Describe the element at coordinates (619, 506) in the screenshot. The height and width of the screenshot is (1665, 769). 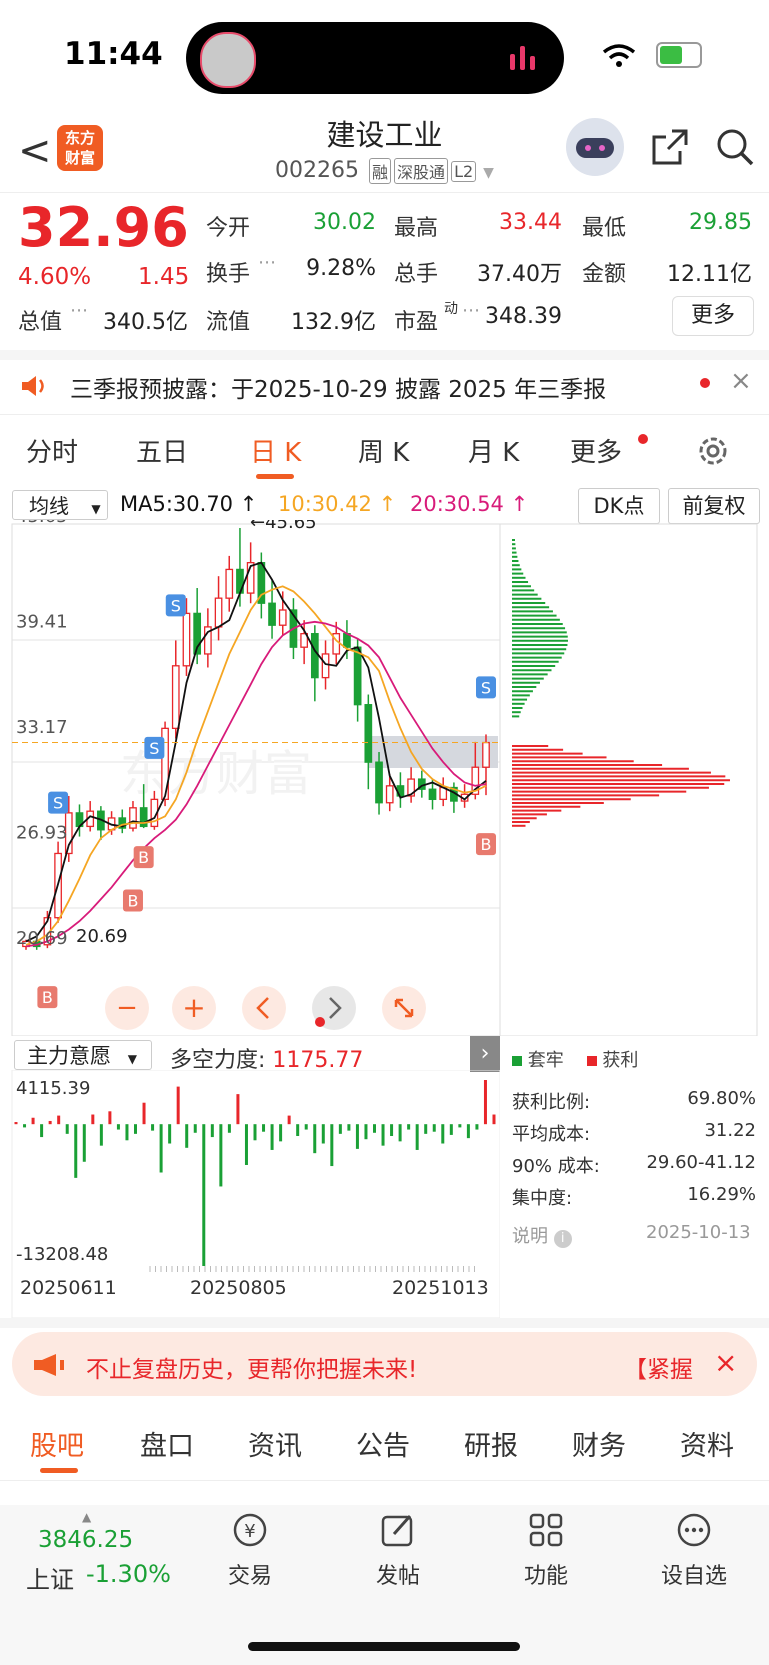
I see `dk-point-button: DK点` at that location.